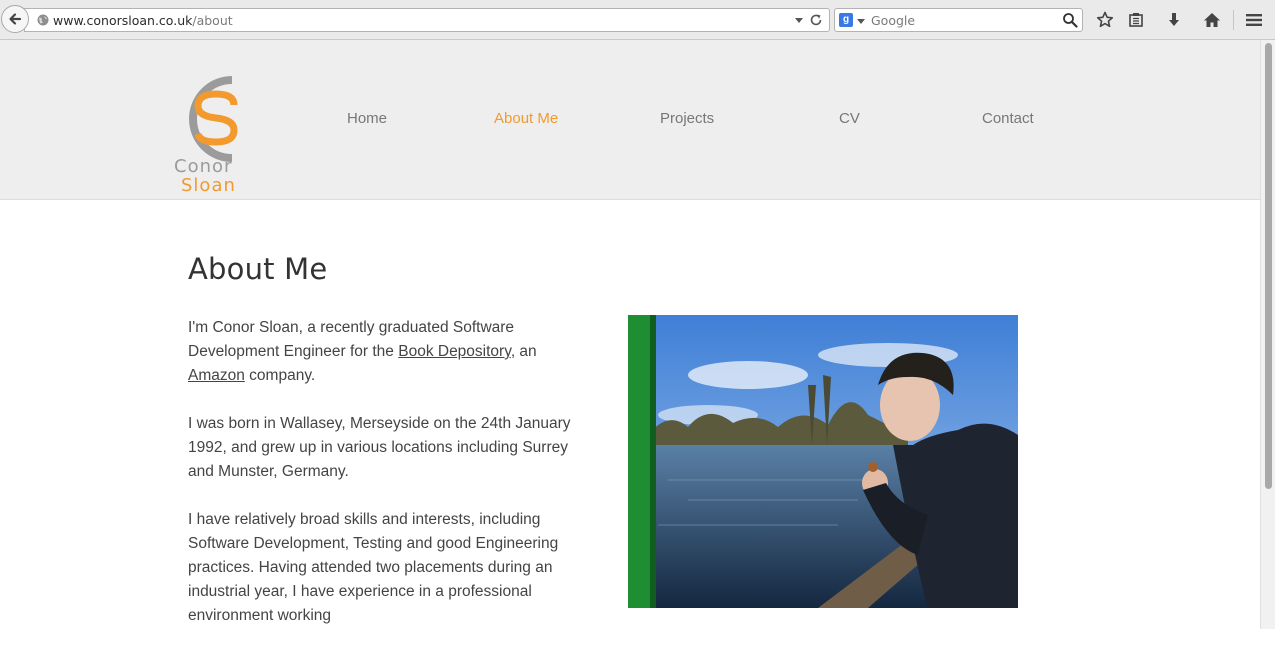 The image size is (1275, 652). What do you see at coordinates (123, 20) in the screenshot?
I see `url-host: www.conorsloan.co.uk` at bounding box center [123, 20].